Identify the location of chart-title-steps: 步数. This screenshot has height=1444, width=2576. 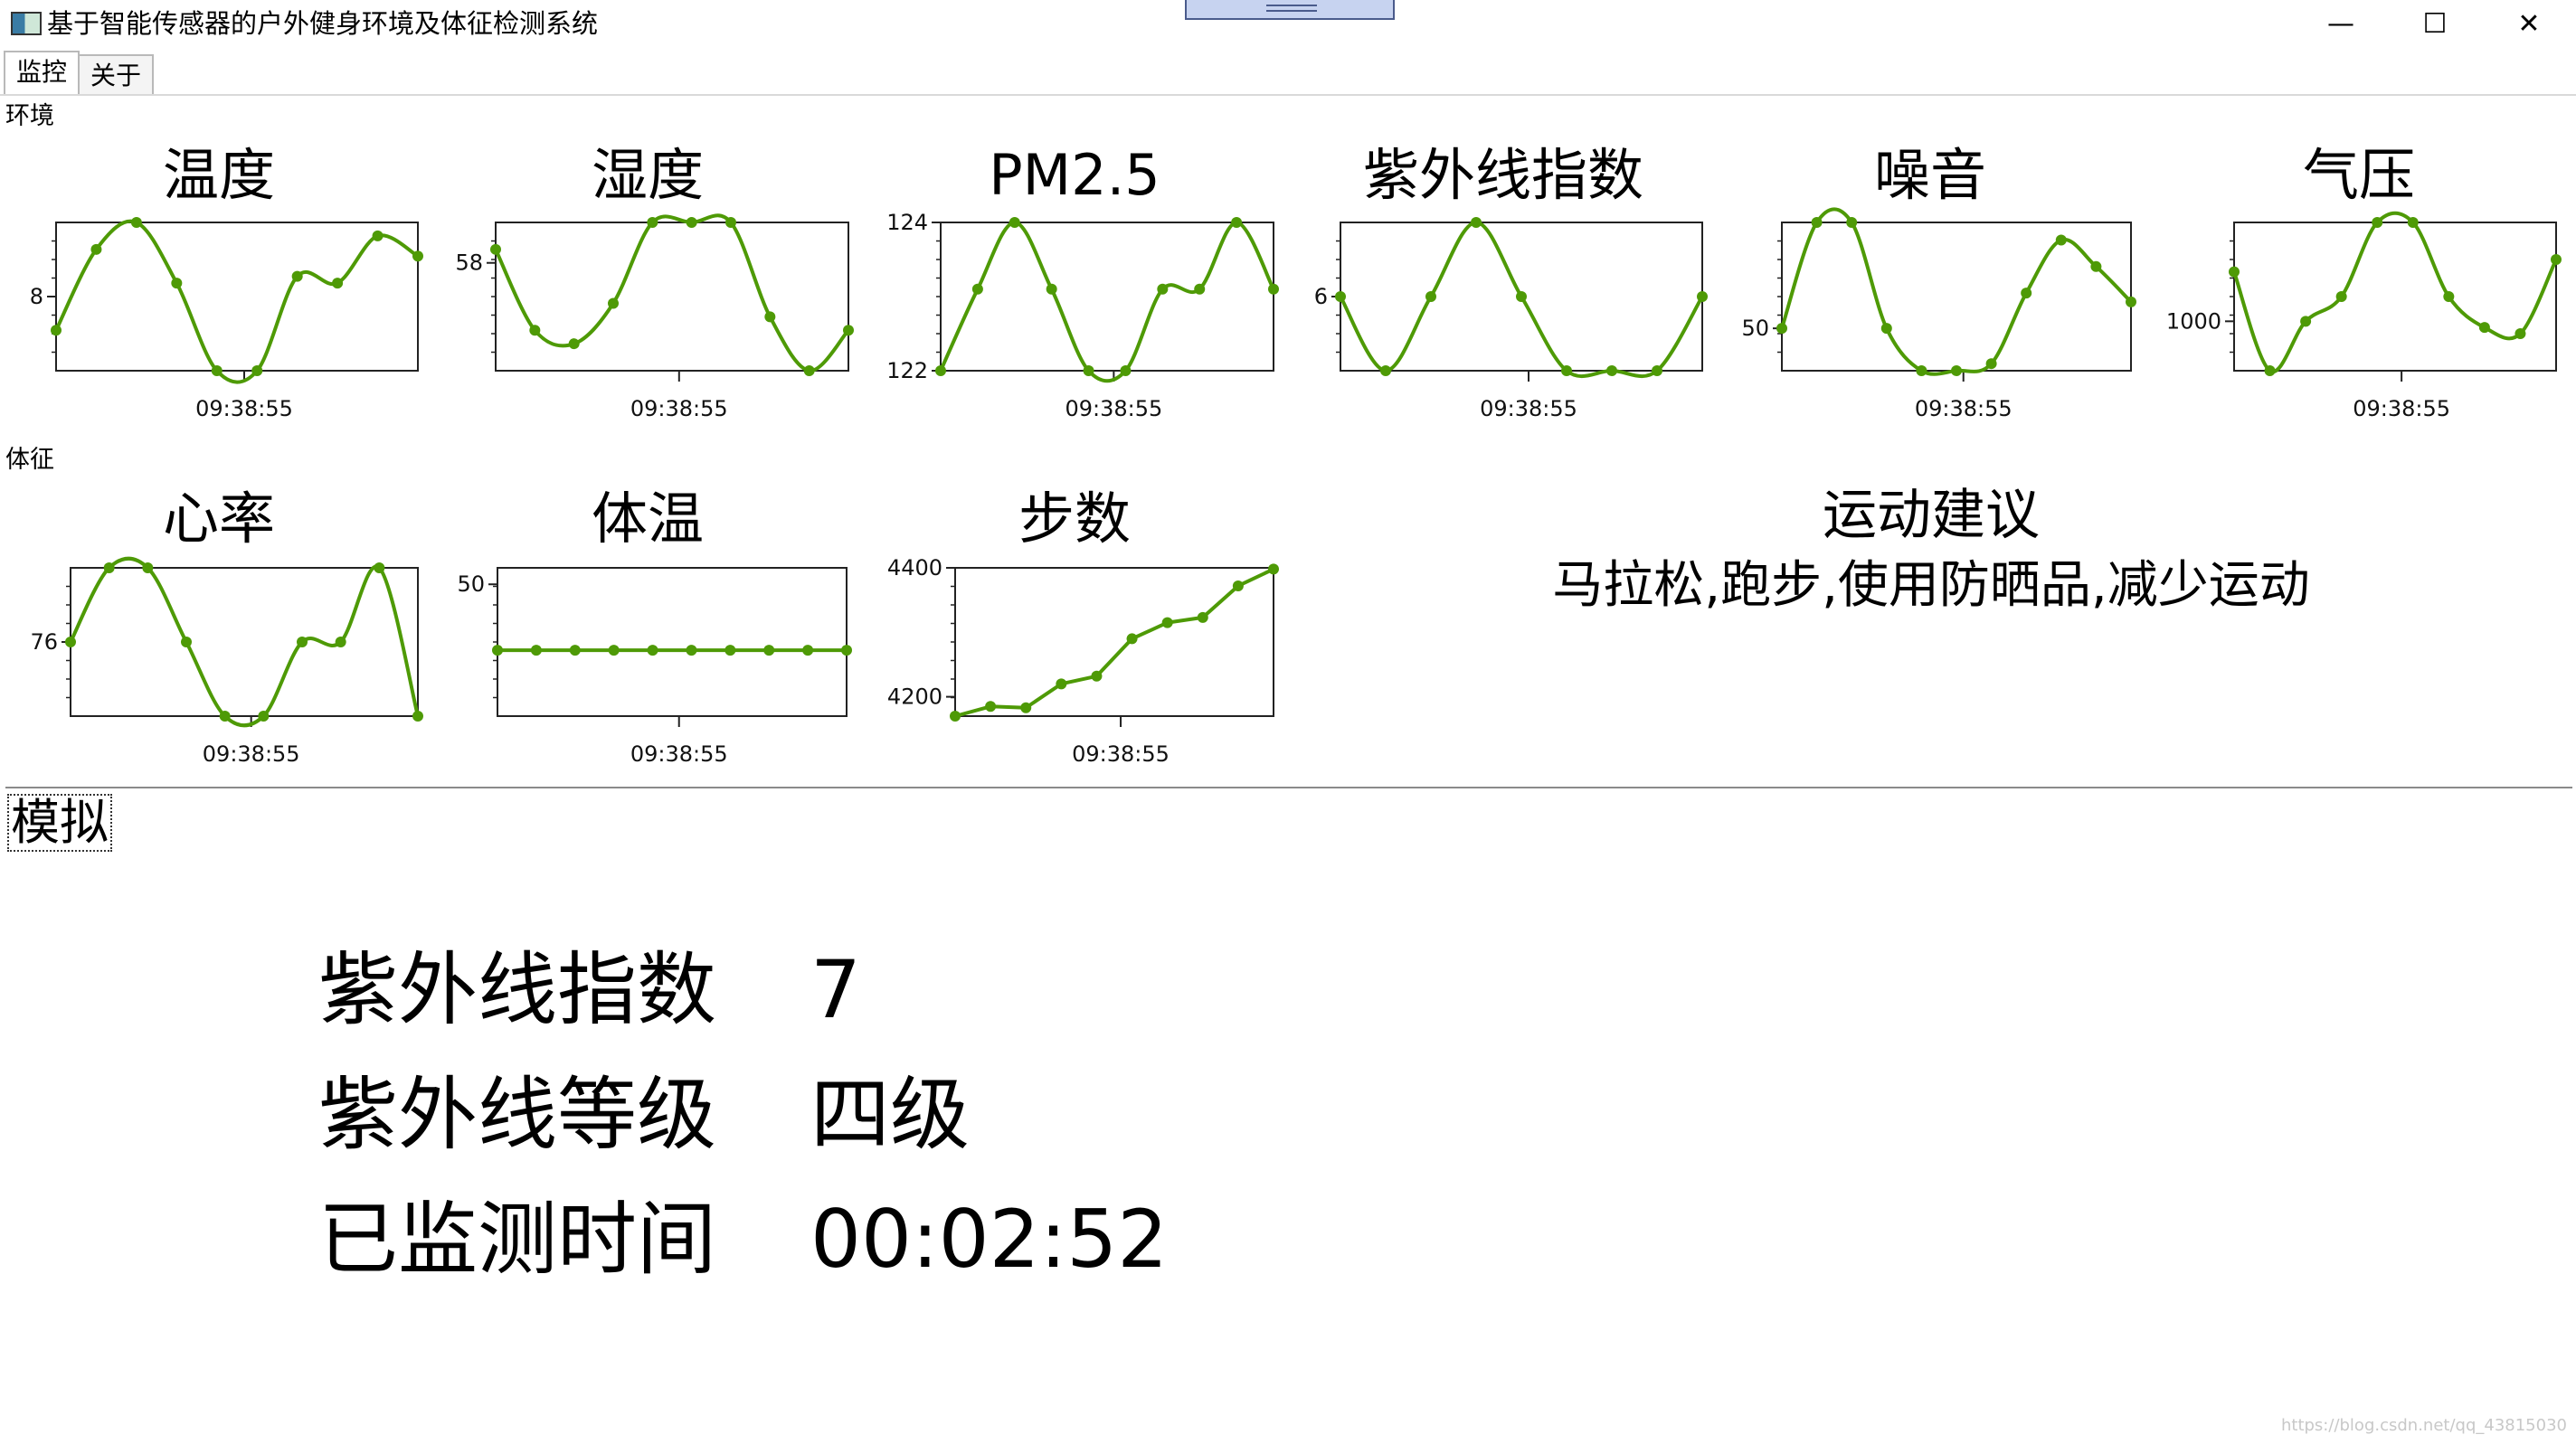
(1074, 519).